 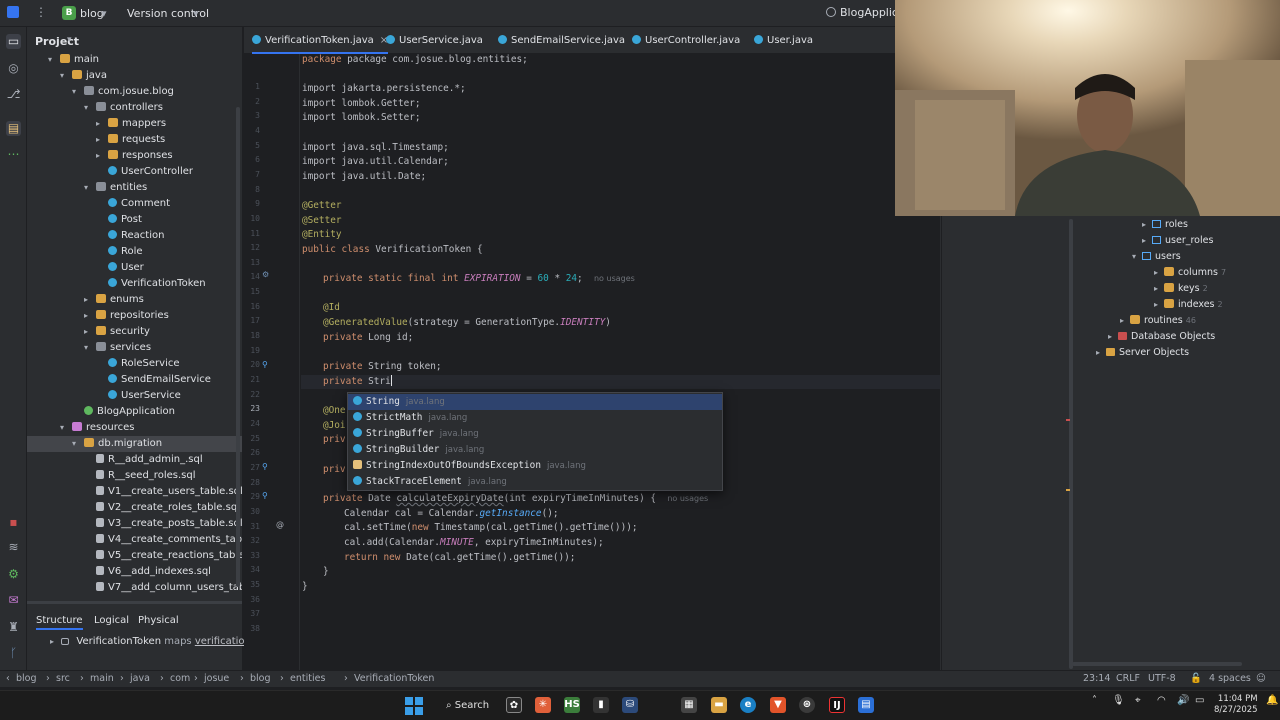 I want to click on tree-item: V7__add_column_users_table., so click(x=134, y=588).